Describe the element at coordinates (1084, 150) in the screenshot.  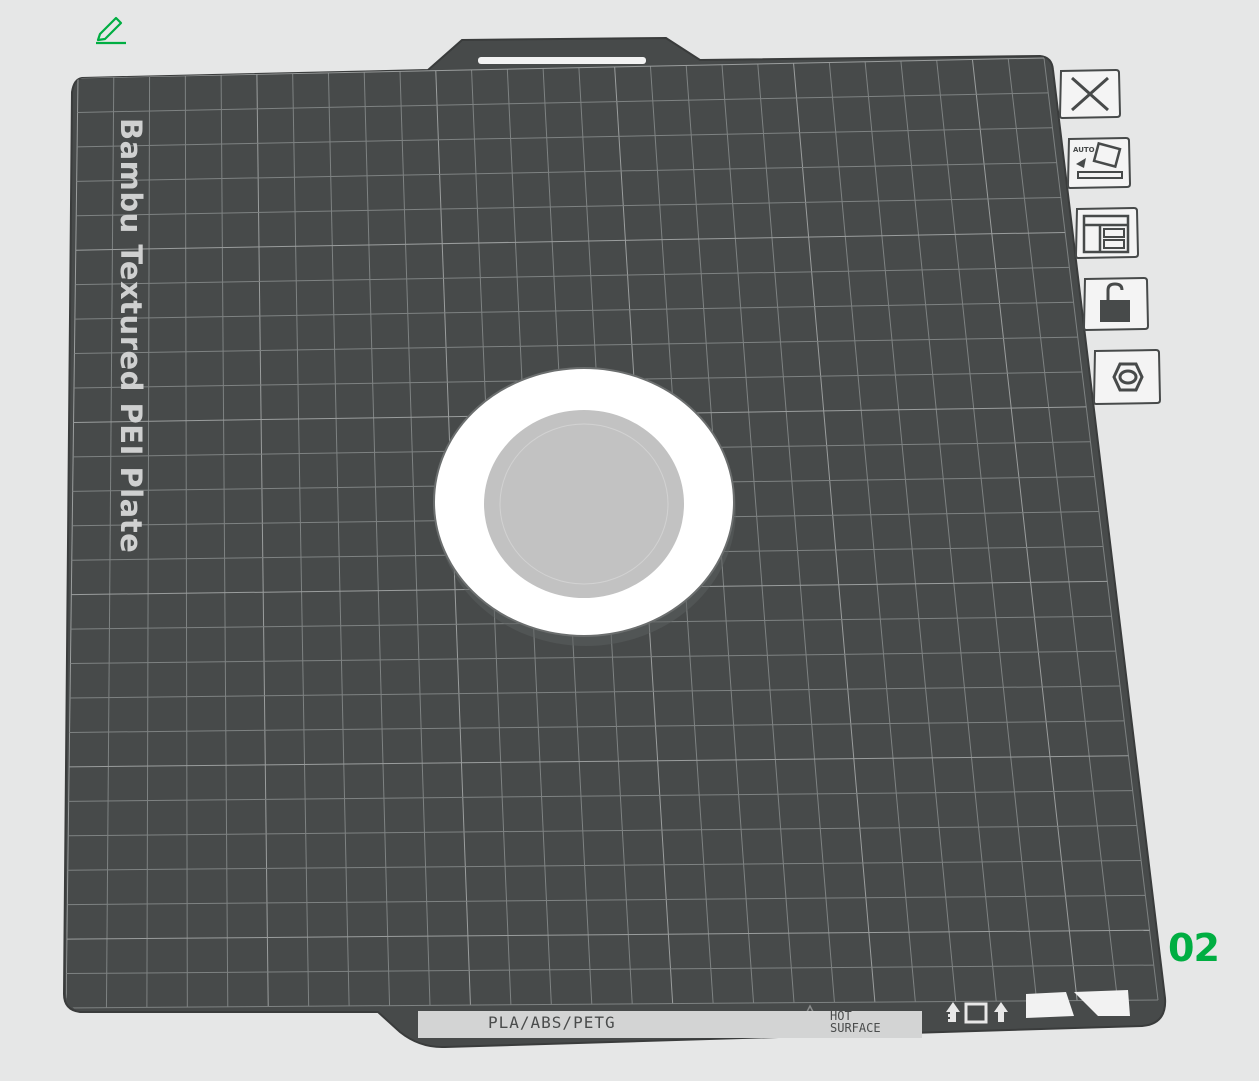
I see `svg-text: AUTO` at that location.